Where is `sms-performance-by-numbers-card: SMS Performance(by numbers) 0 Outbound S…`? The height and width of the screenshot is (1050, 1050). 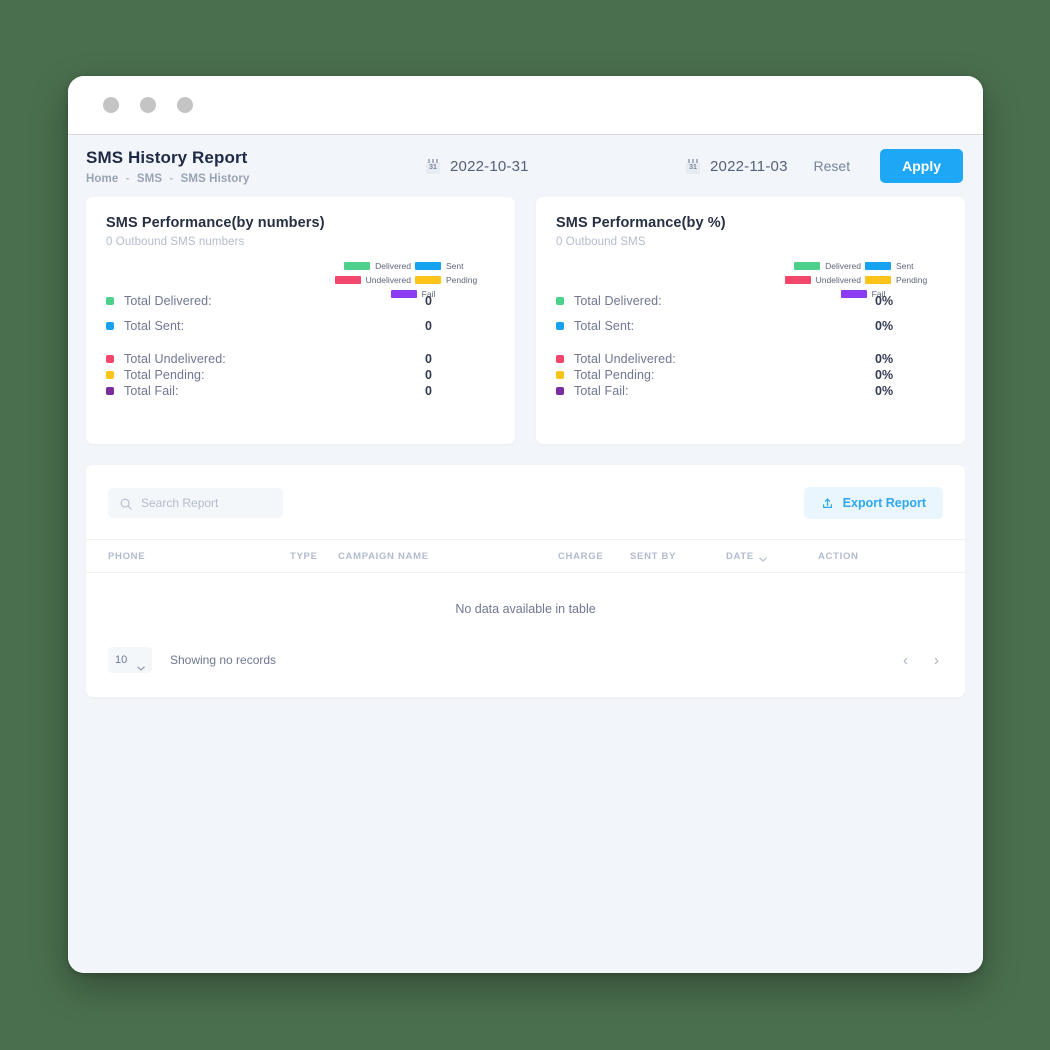 sms-performance-by-numbers-card: SMS Performance(by numbers) 0 Outbound S… is located at coordinates (300, 320).